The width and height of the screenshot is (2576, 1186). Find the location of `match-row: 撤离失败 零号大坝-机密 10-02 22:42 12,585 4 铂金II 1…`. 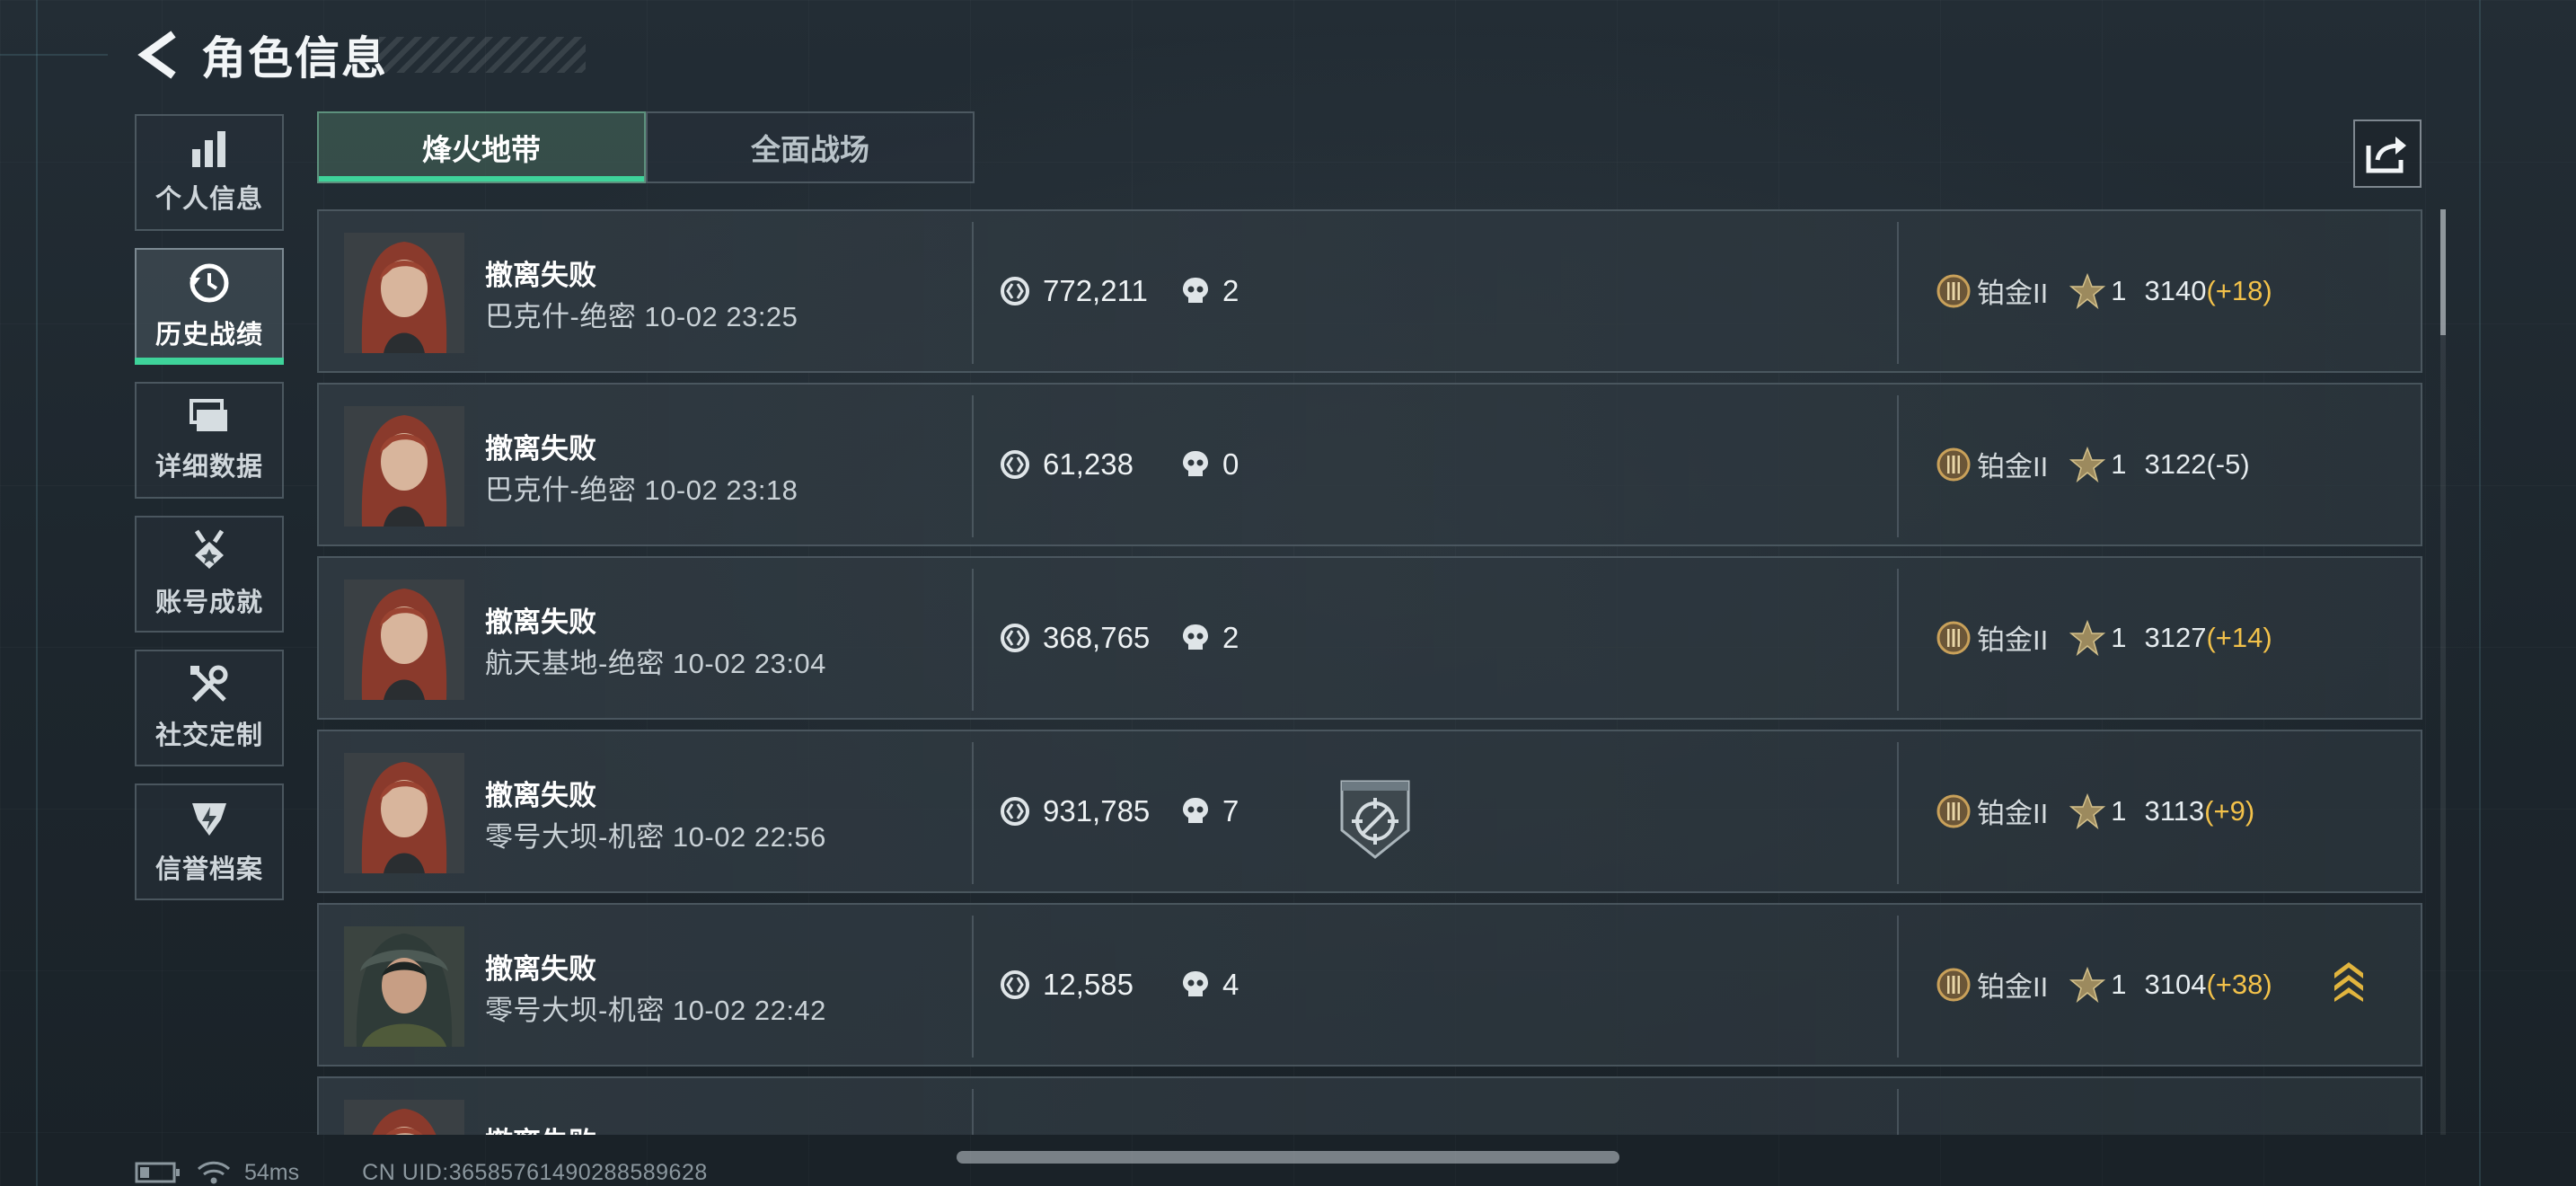

match-row: 撤离失败 零号大坝-机密 10-02 22:42 12,585 4 铂金II 1… is located at coordinates (1369, 985).